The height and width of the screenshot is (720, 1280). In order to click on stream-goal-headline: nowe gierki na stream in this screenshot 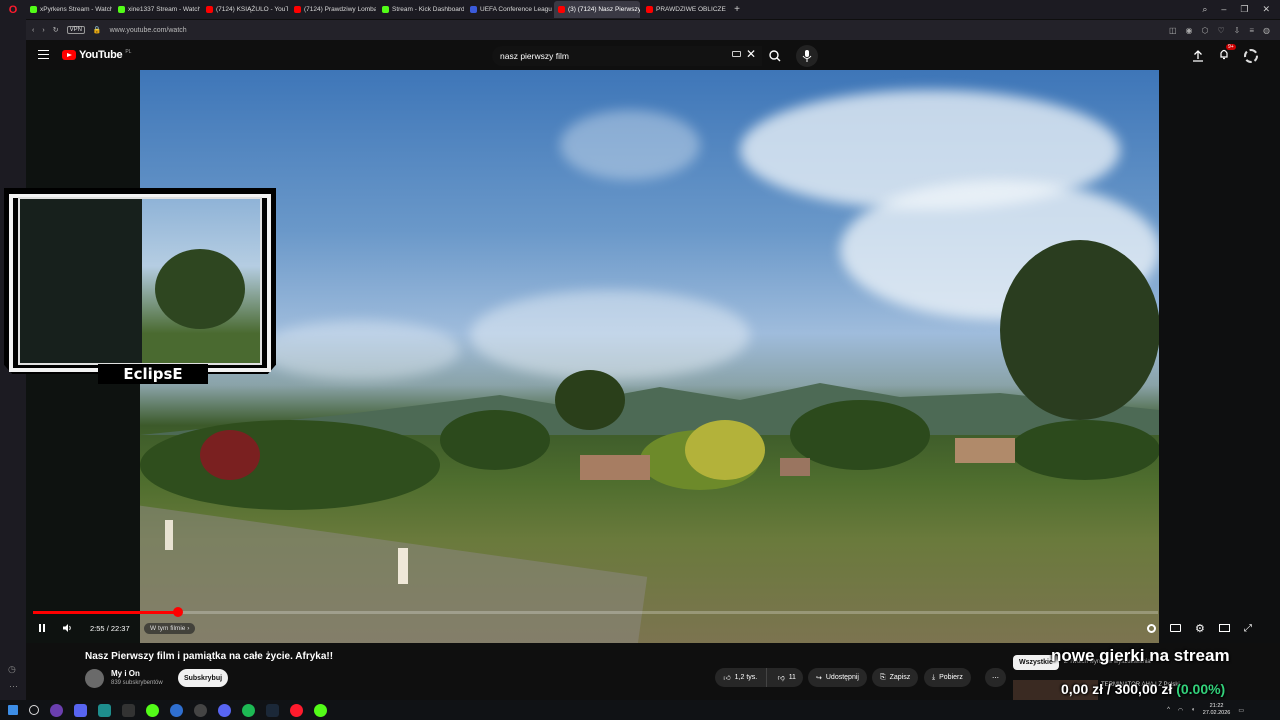, I will do `click(1140, 655)`.